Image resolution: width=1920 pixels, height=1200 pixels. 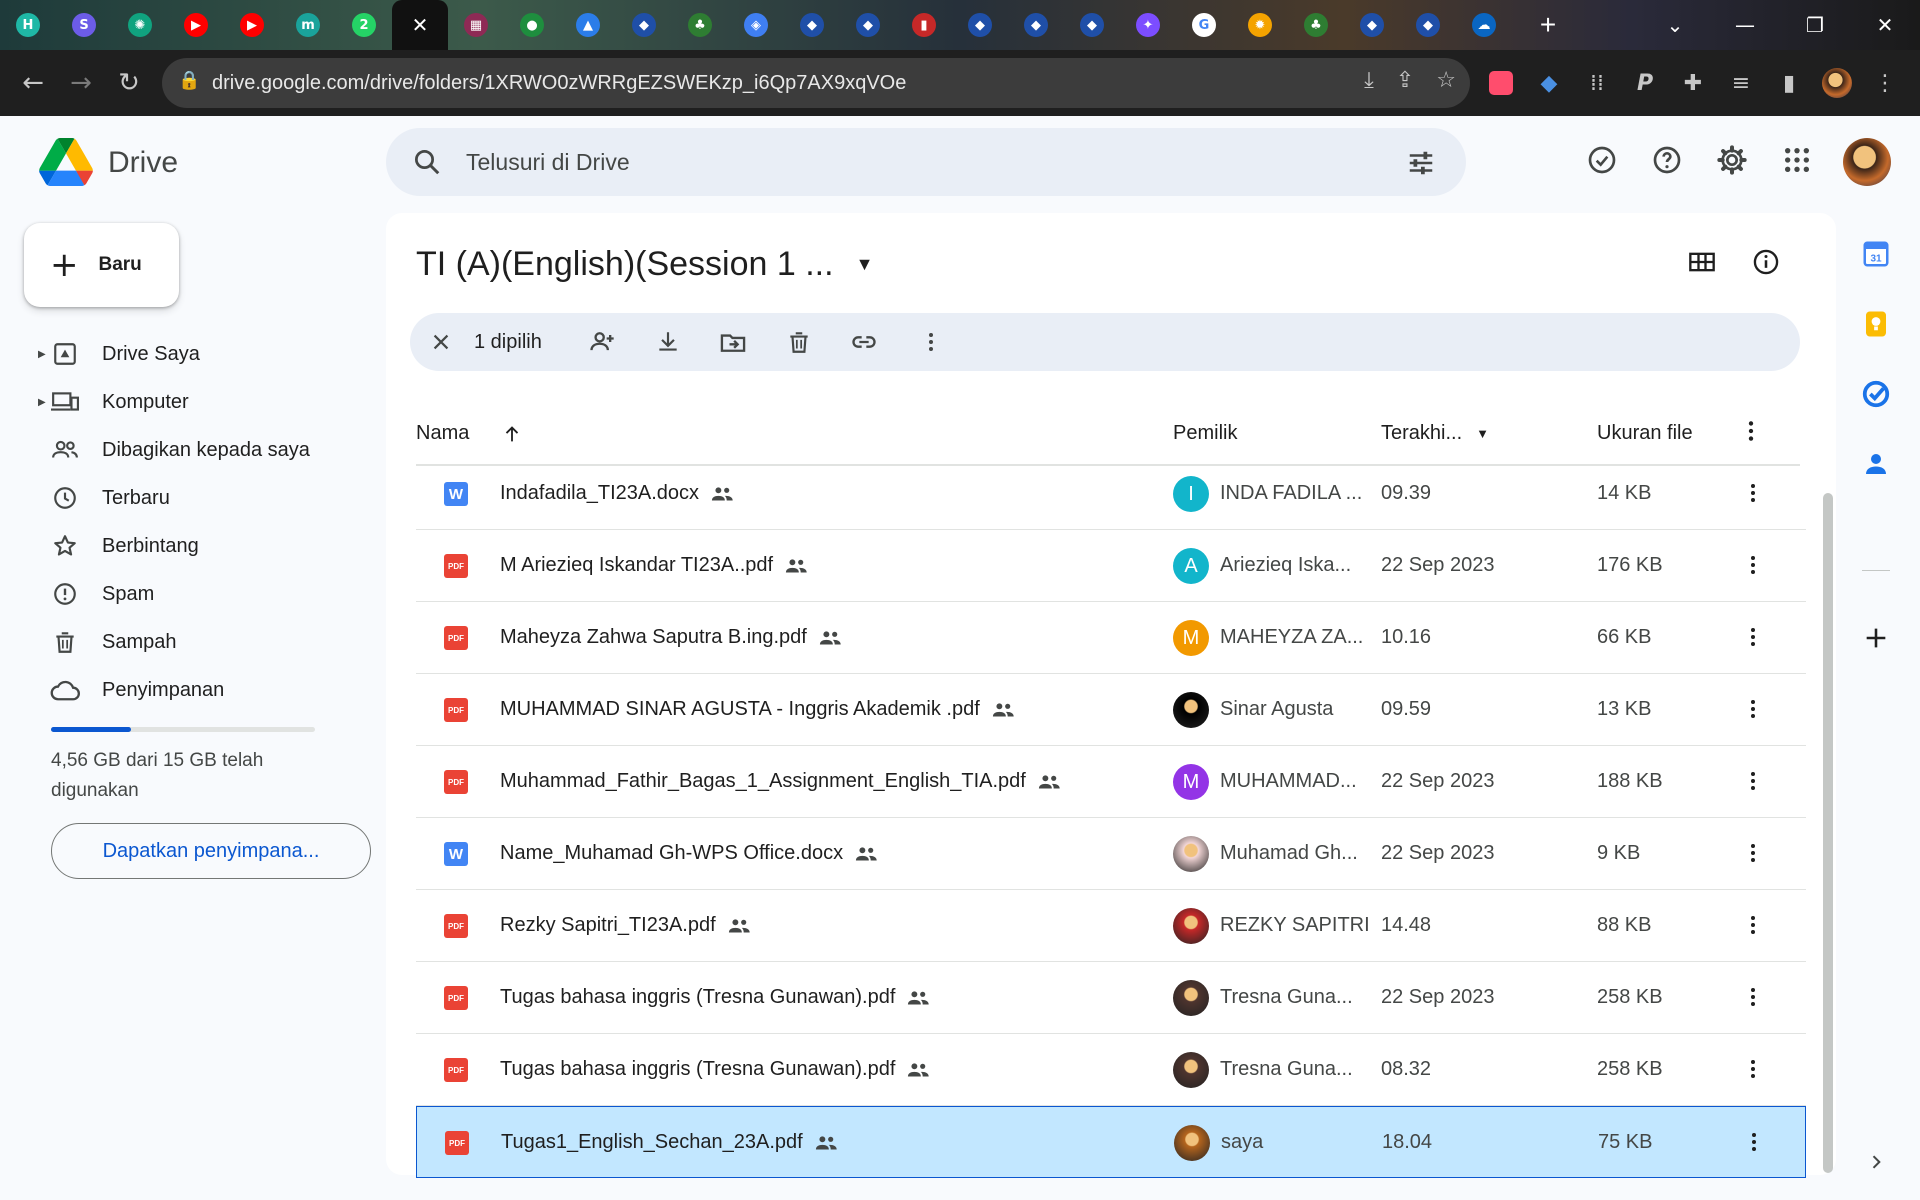 What do you see at coordinates (670, 1142) in the screenshot?
I see `file-name: Tugas1_English_Sechan_23A.pdf` at bounding box center [670, 1142].